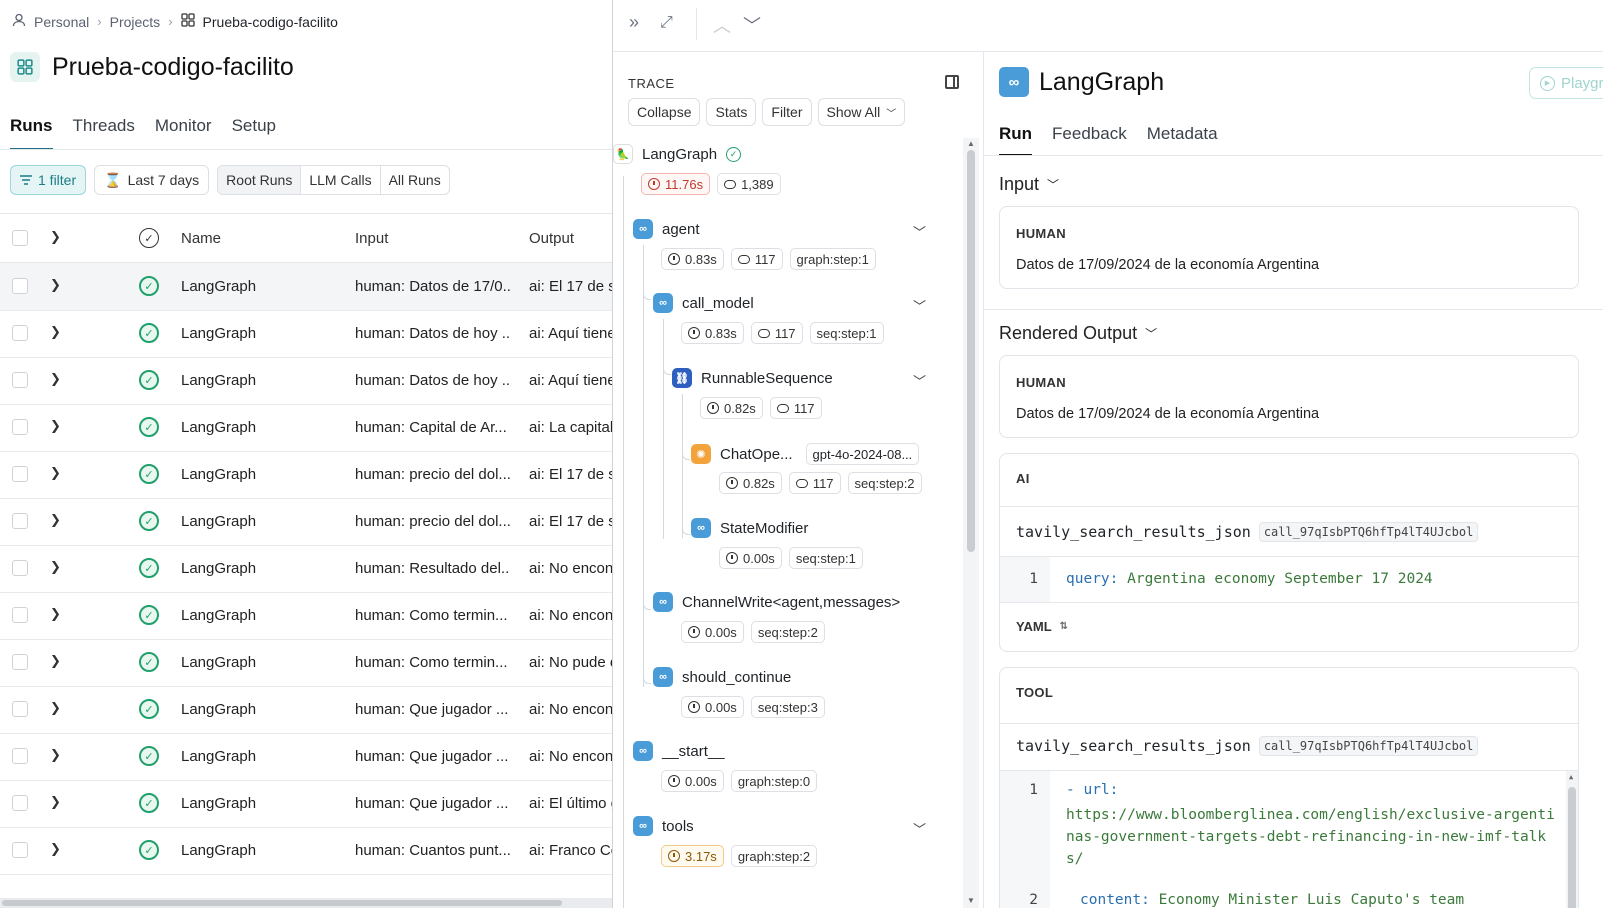  I want to click on run-type-toggle: Root Runs LLM Calls All Runs, so click(333, 180).